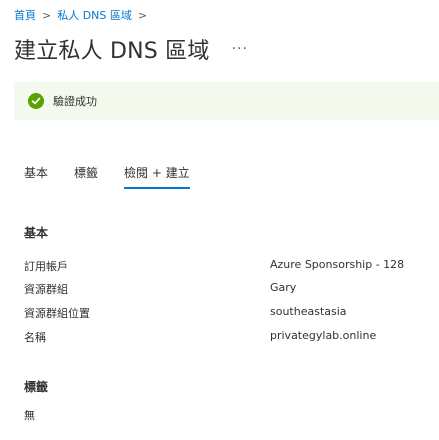 The height and width of the screenshot is (440, 439). Describe the element at coordinates (157, 176) in the screenshot. I see `tab-review-create: 檢閱 + 建立` at that location.